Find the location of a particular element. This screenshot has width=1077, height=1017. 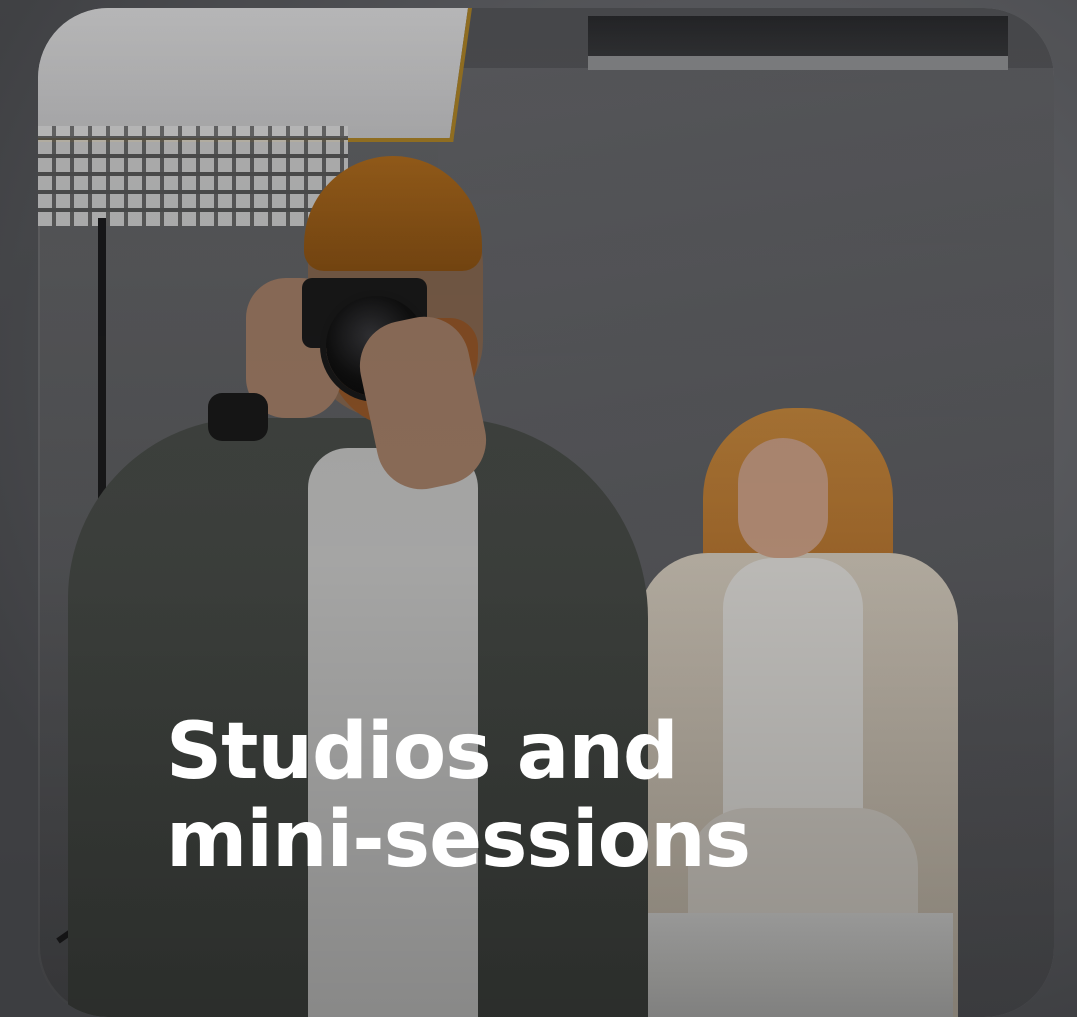

card-title: Studios and mini-sessions is located at coordinates (546, 796).